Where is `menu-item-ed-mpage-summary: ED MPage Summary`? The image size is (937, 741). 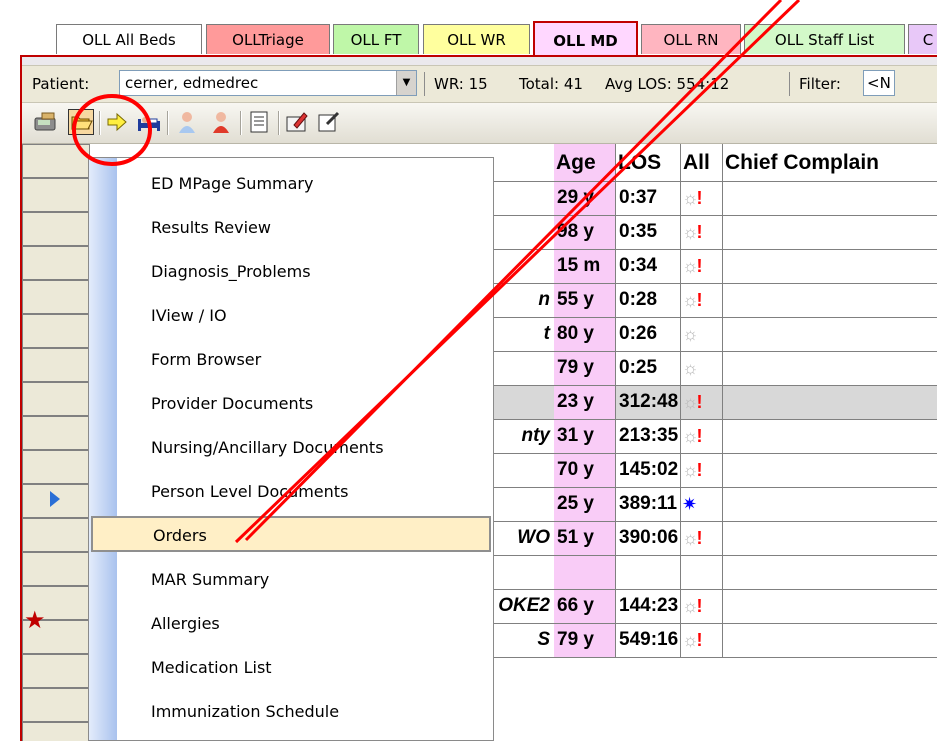 menu-item-ed-mpage-summary: ED MPage Summary is located at coordinates (305, 184).